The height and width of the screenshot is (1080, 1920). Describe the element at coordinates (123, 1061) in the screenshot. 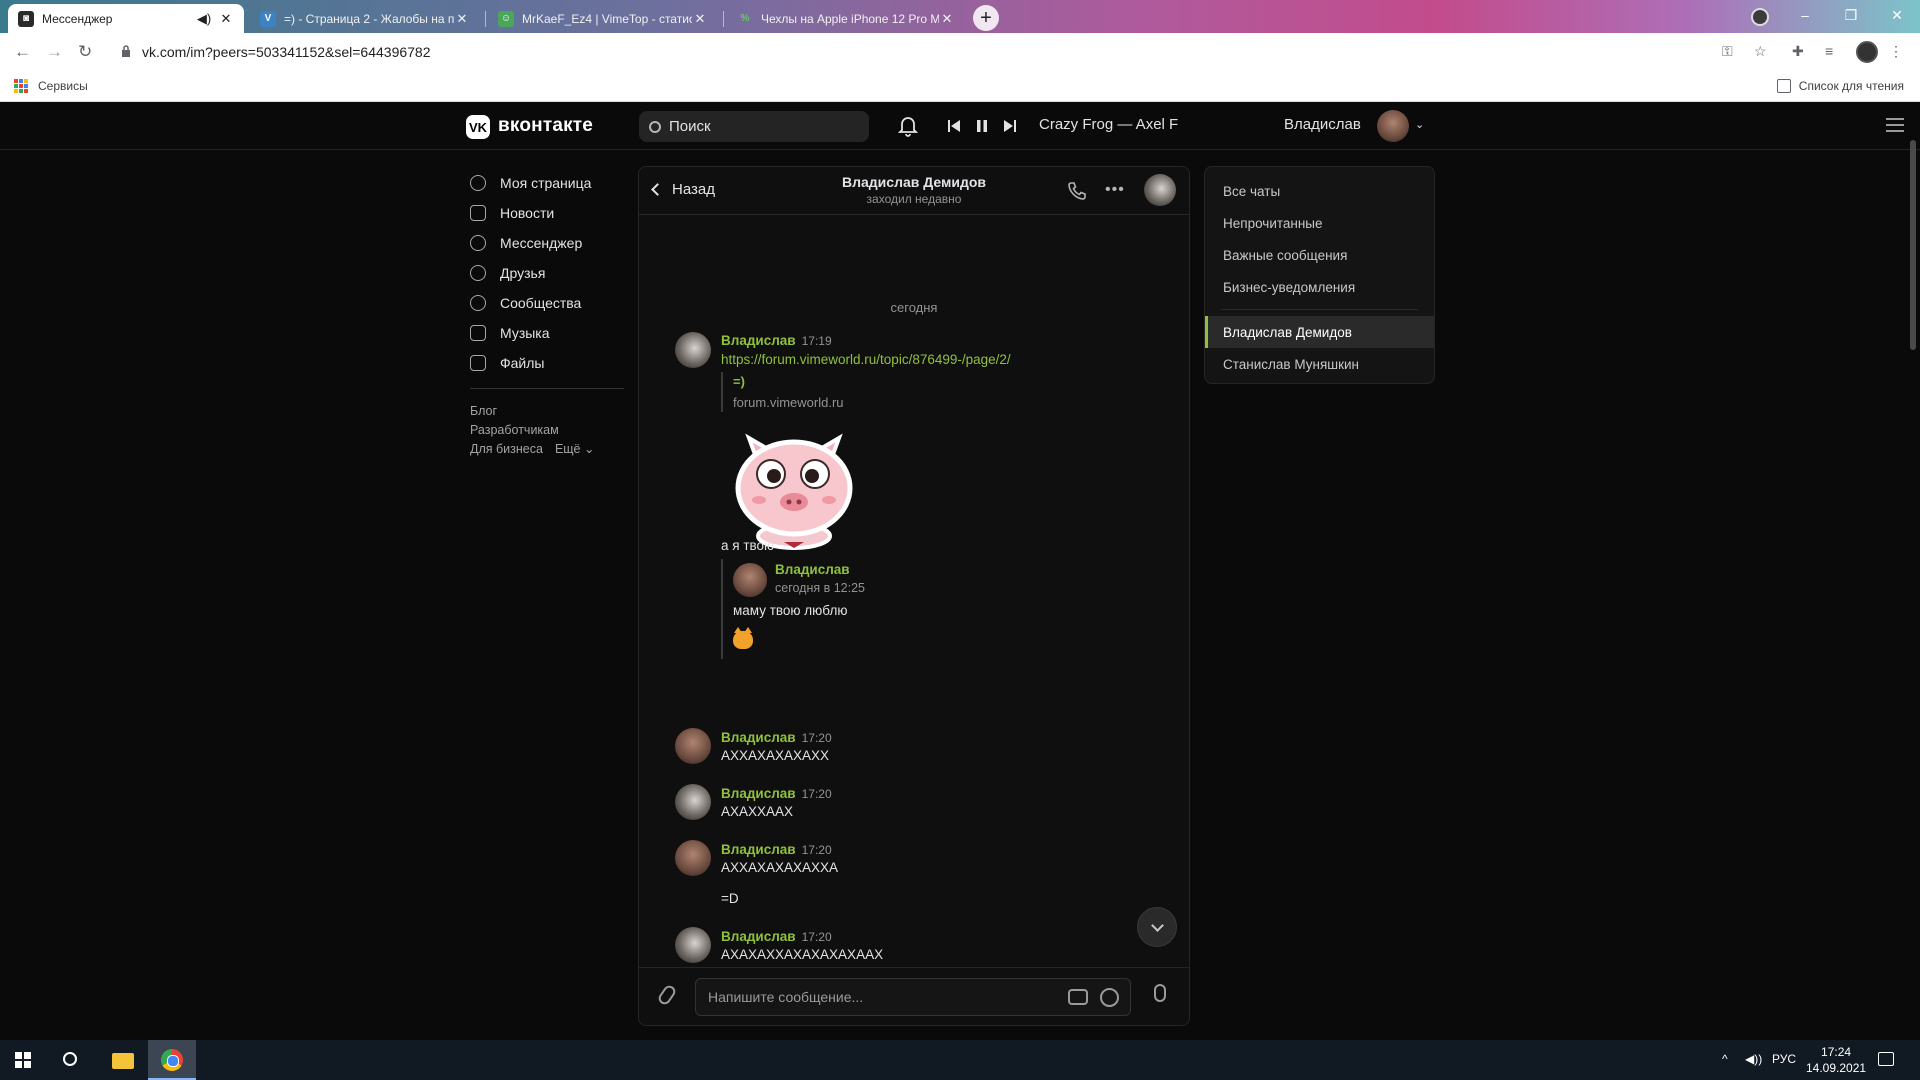

I see `file-explorer-icon` at that location.